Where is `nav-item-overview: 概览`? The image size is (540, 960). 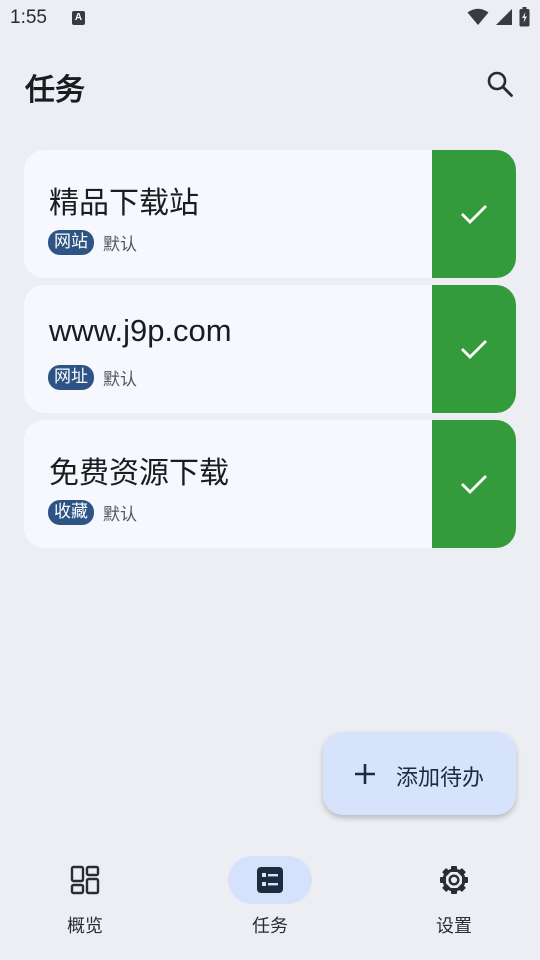 nav-item-overview: 概览 is located at coordinates (80, 901).